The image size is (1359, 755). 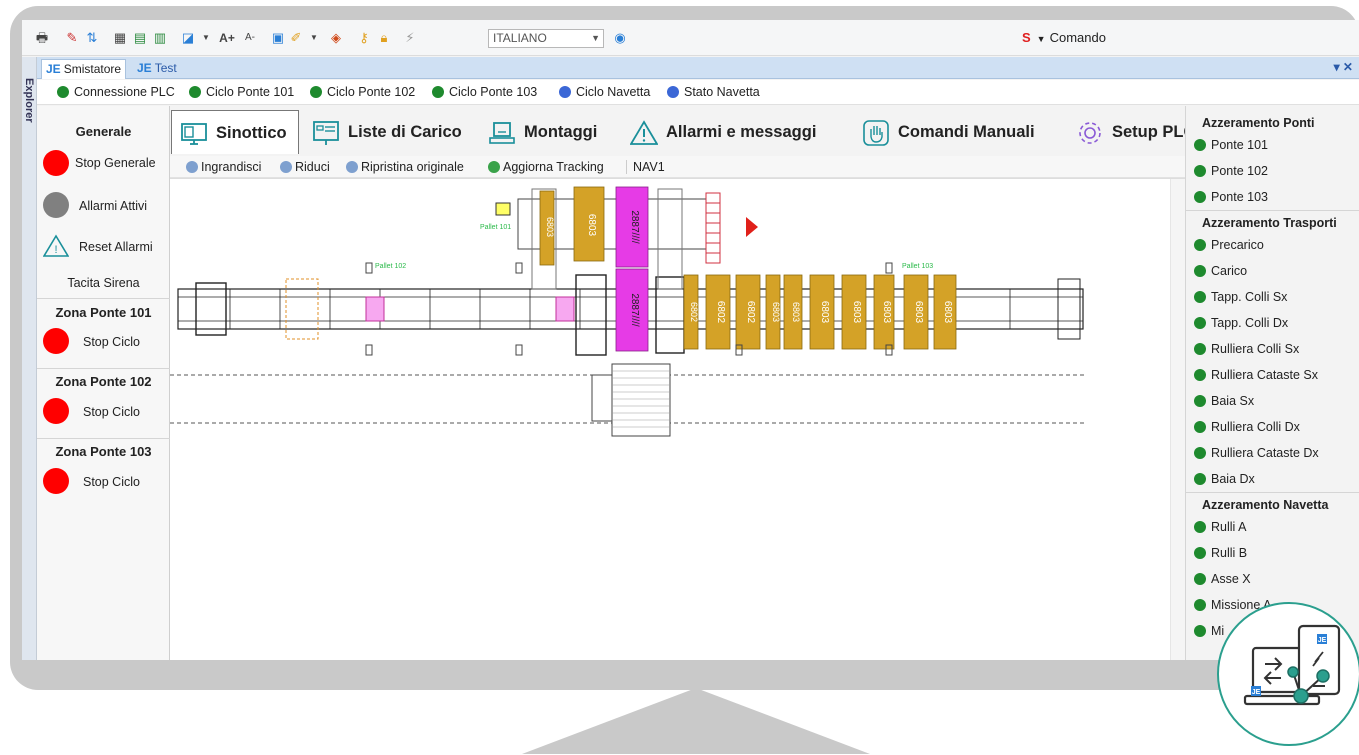 I want to click on reset-allarmi-button: ! Reset Allarmi, so click(x=105, y=248).